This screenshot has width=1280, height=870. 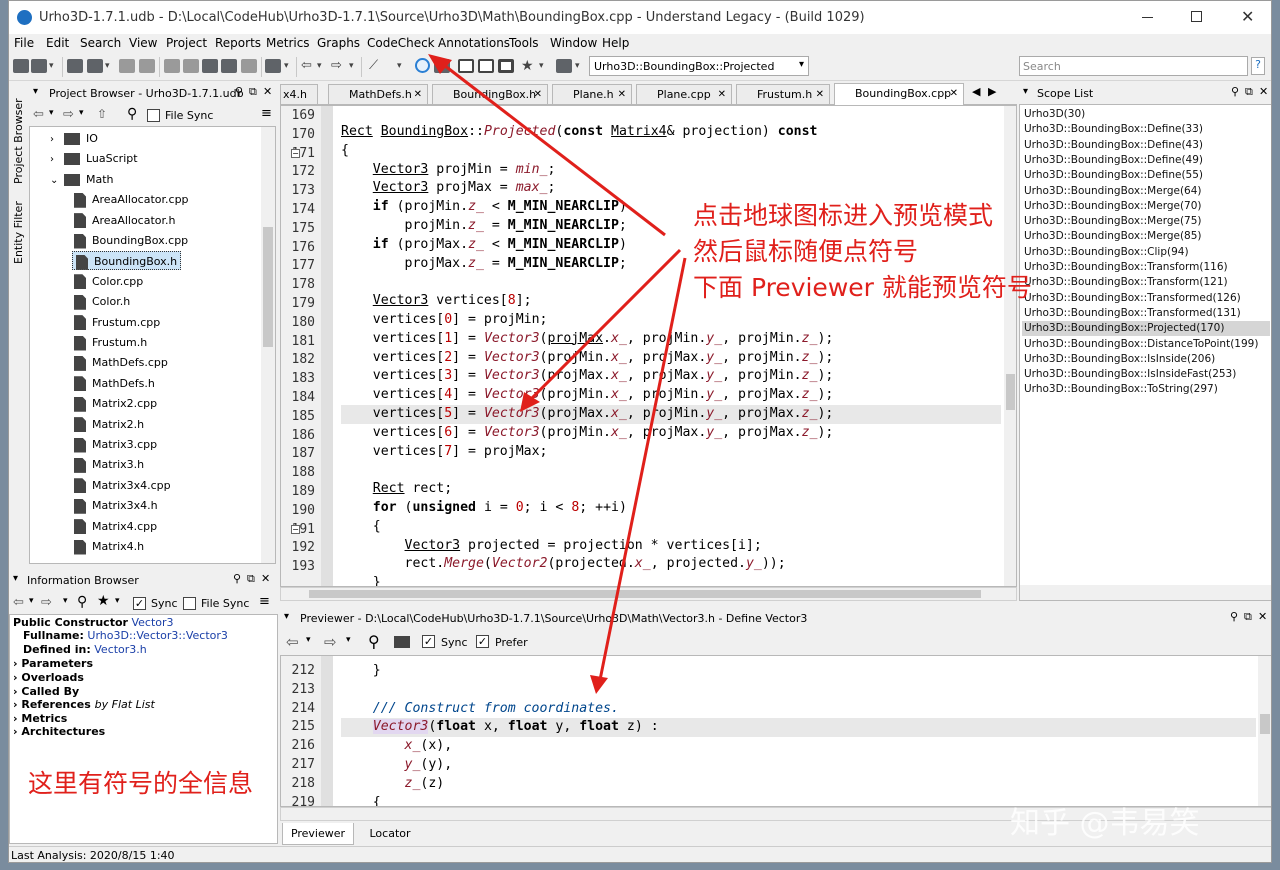 What do you see at coordinates (552, 148) in the screenshot?
I see `arrow-to-globe` at bounding box center [552, 148].